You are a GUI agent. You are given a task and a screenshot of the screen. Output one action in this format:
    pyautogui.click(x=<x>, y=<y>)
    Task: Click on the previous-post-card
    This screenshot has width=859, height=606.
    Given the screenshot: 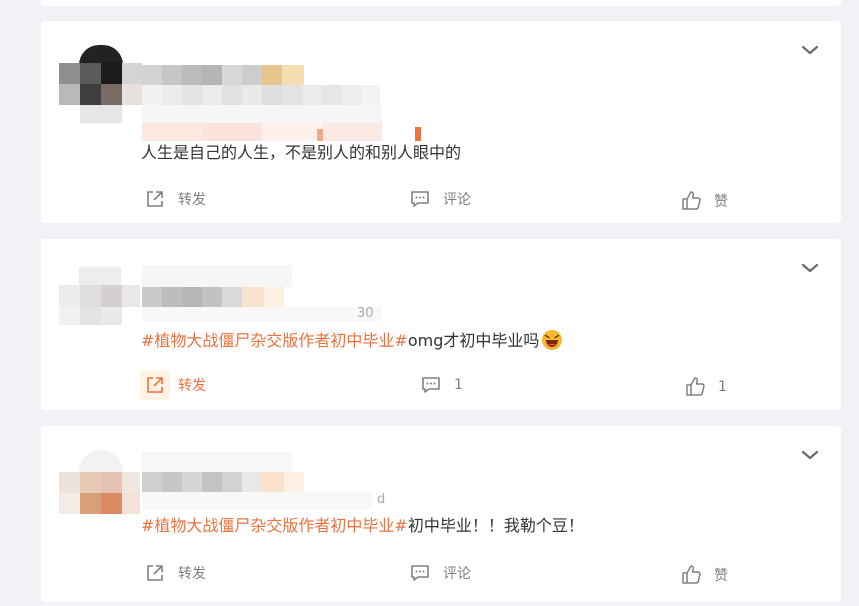 What is the action you would take?
    pyautogui.click(x=441, y=3)
    